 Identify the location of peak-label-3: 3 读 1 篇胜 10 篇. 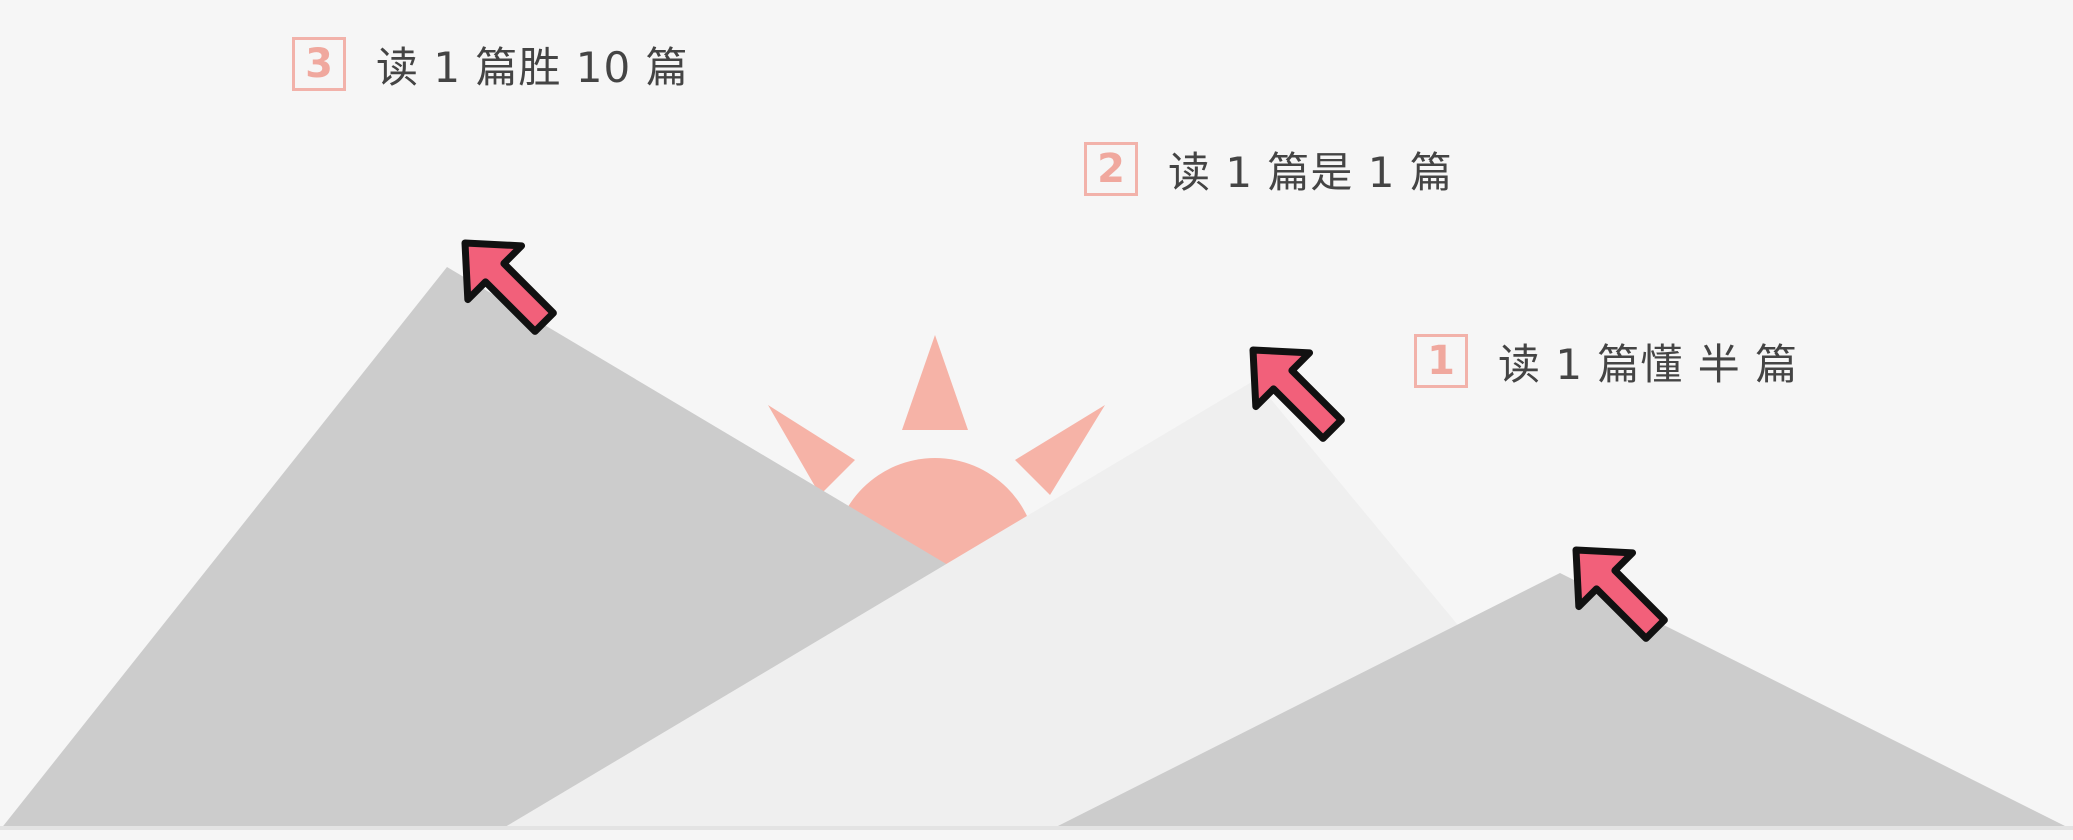
(490, 64).